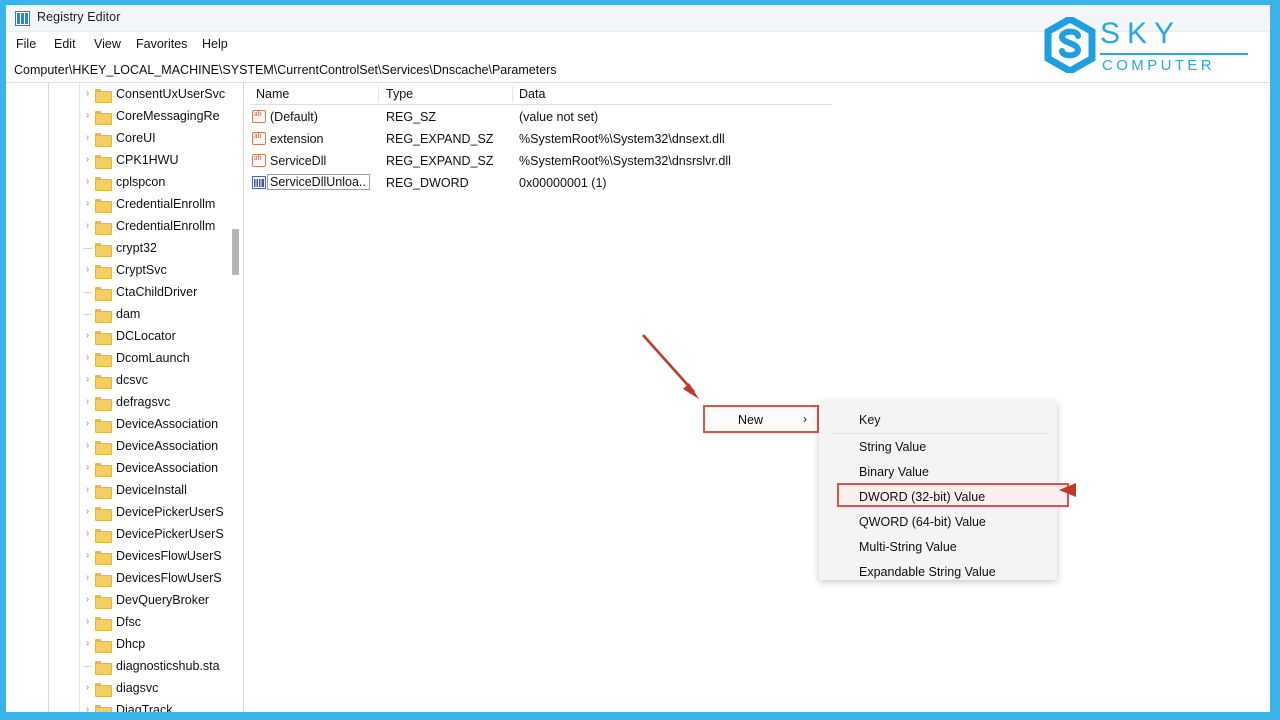  Describe the element at coordinates (160, 94) in the screenshot. I see `tree-item: › ConsentUxUserSvc` at that location.